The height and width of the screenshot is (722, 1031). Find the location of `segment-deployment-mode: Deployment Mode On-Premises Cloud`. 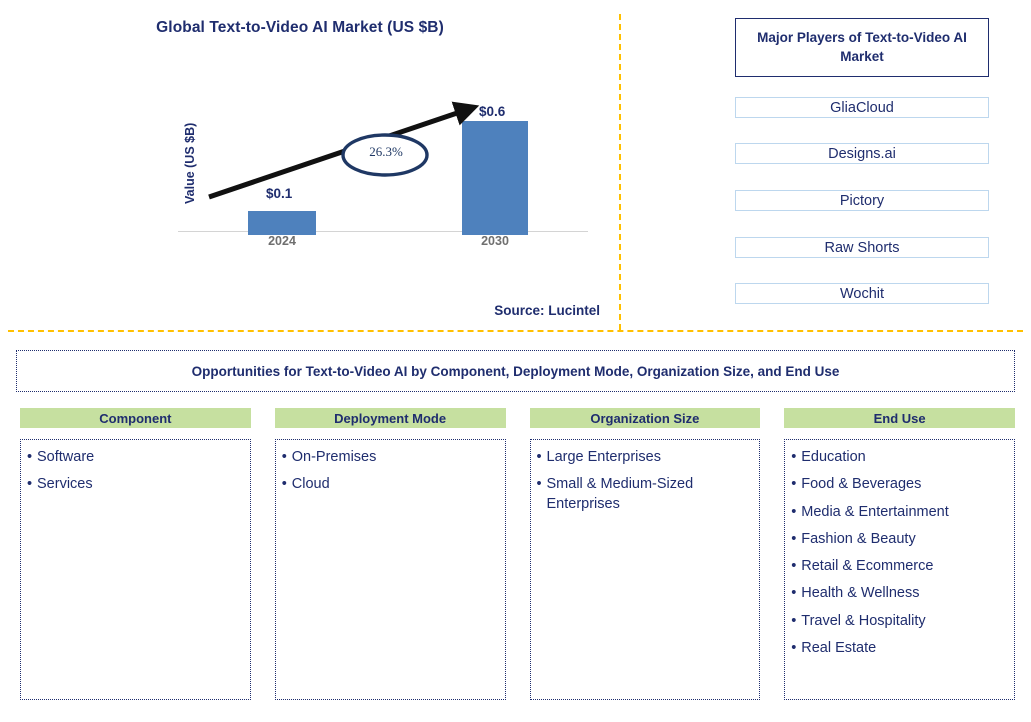

segment-deployment-mode: Deployment Mode On-Premises Cloud is located at coordinates (390, 554).